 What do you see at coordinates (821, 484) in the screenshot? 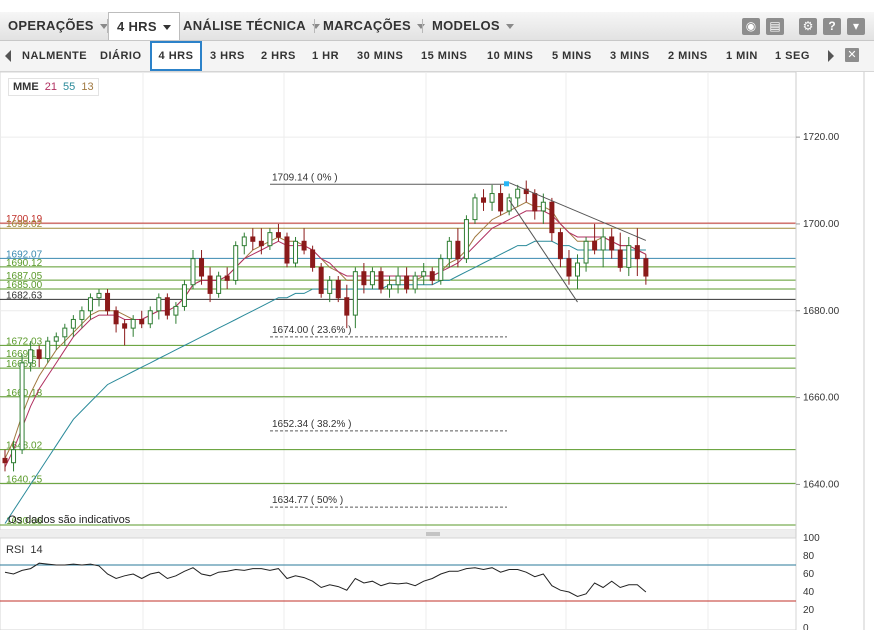
I see `price-tick-label: 1640.00` at bounding box center [821, 484].